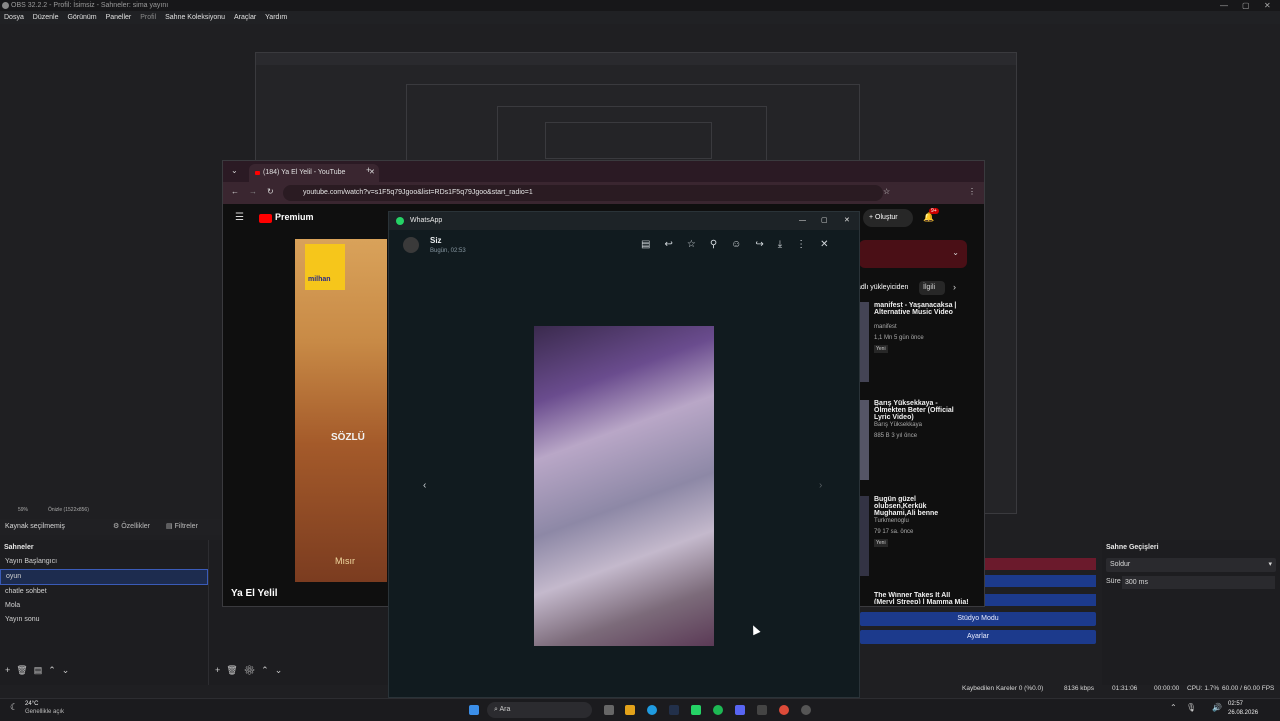 The image size is (1280, 721). What do you see at coordinates (23, 510) in the screenshot?
I see `zoom-level: 59%` at bounding box center [23, 510].